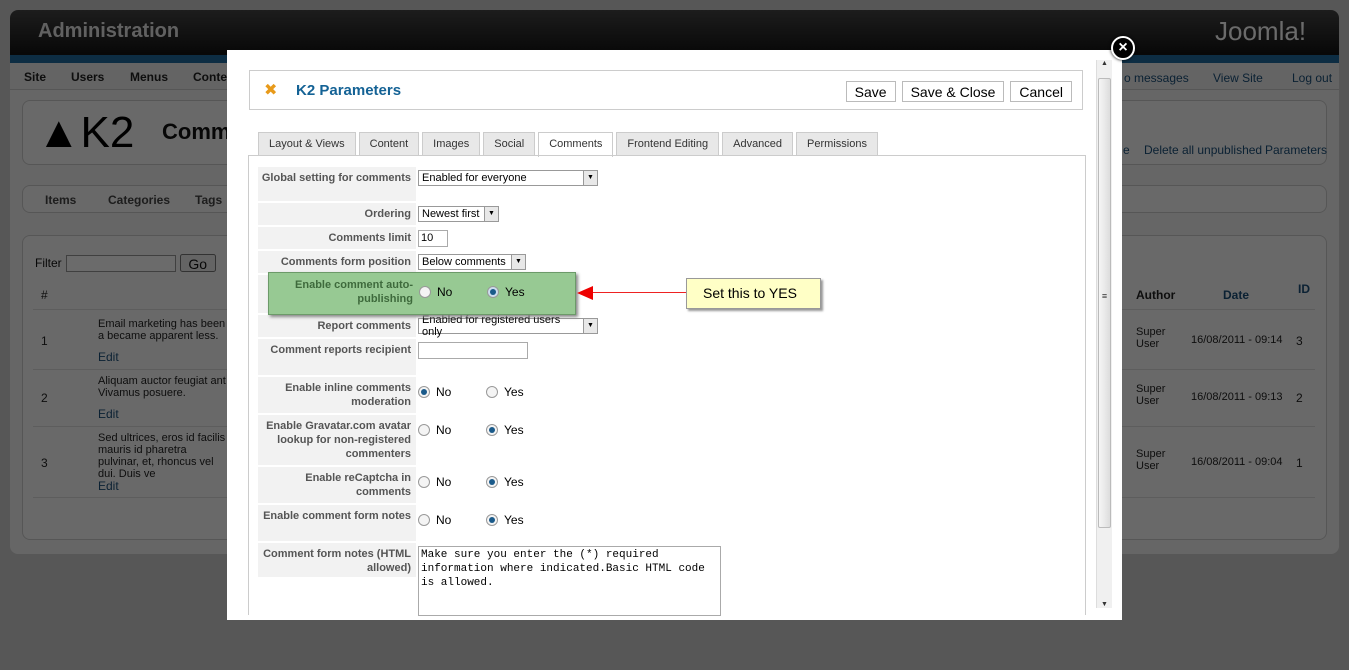  I want to click on ordering-select: Newest first ▼, so click(458, 214).